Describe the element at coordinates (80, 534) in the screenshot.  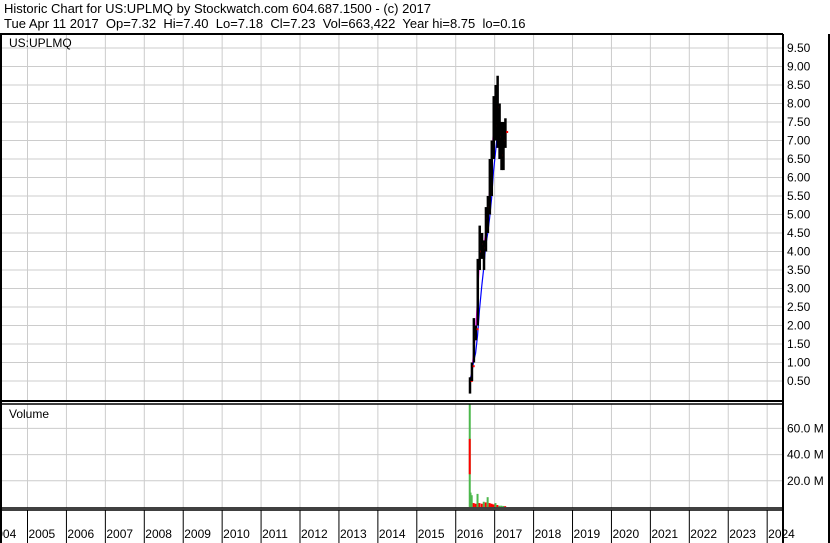
I see `x-tick-label: 2006` at that location.